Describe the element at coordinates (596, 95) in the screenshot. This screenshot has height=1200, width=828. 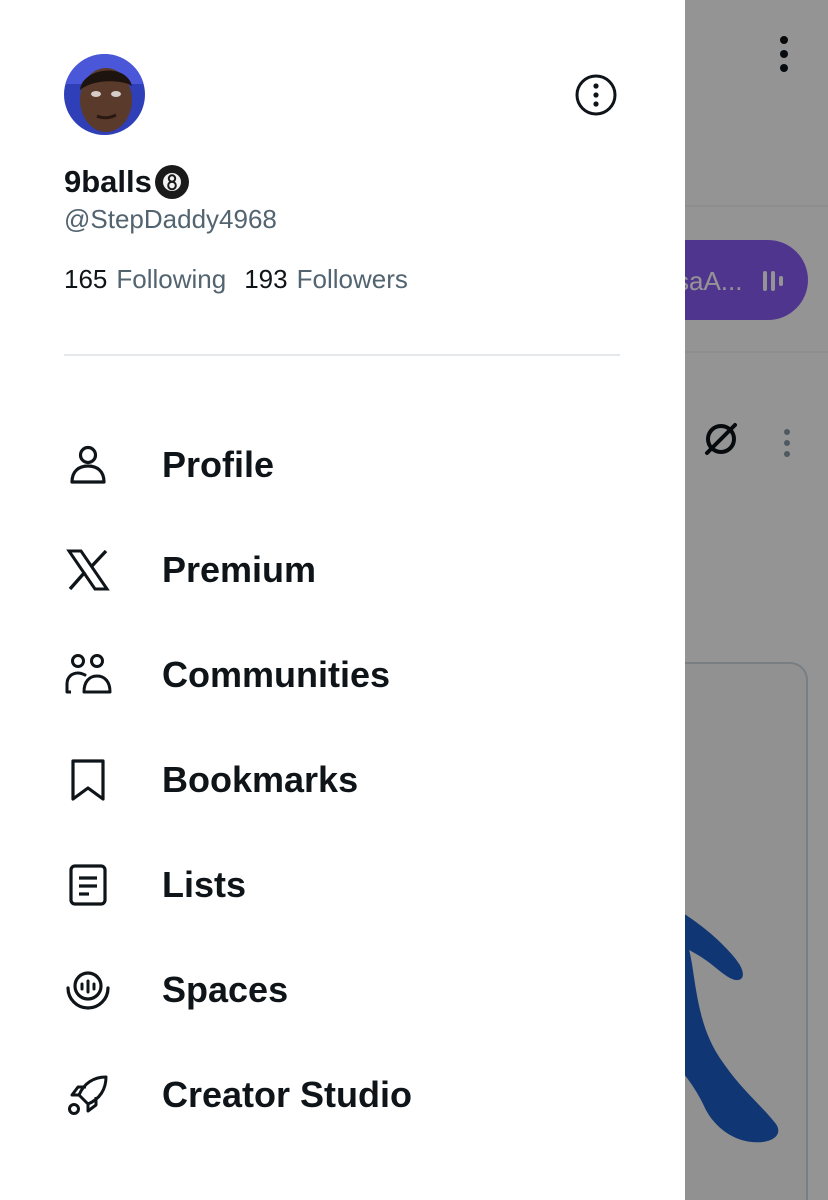
I see `account-options-icon` at that location.